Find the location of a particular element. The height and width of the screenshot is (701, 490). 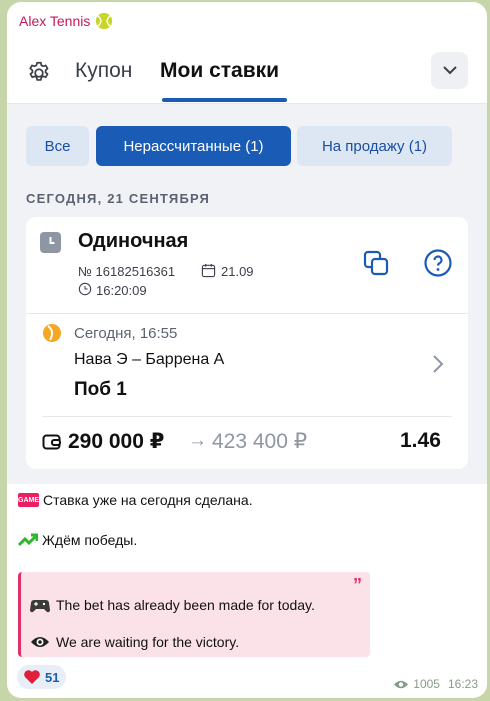

chevron-down-icon is located at coordinates (449, 70).